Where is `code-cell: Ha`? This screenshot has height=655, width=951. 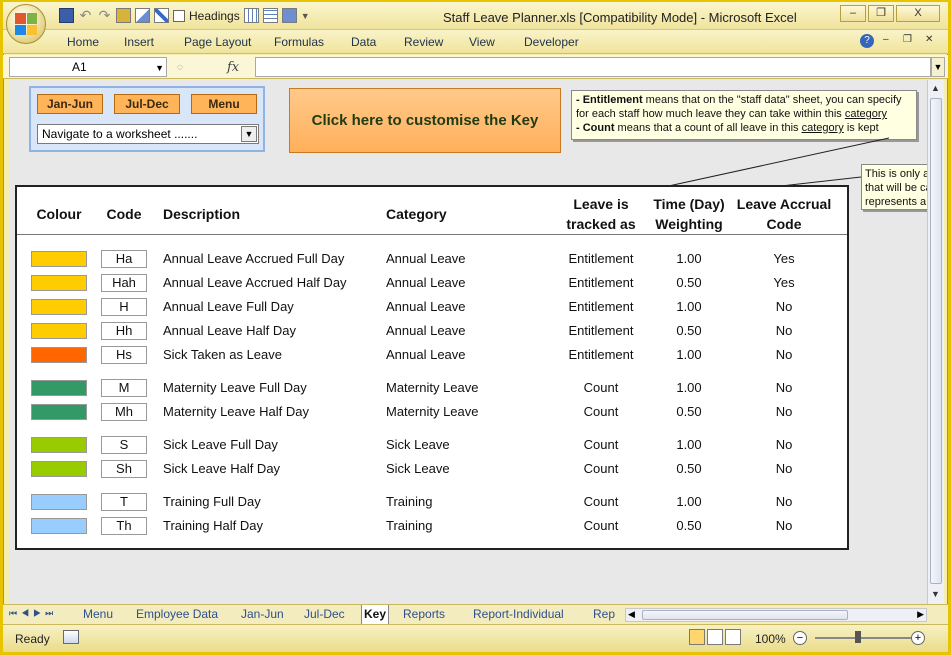
code-cell: Ha is located at coordinates (124, 259).